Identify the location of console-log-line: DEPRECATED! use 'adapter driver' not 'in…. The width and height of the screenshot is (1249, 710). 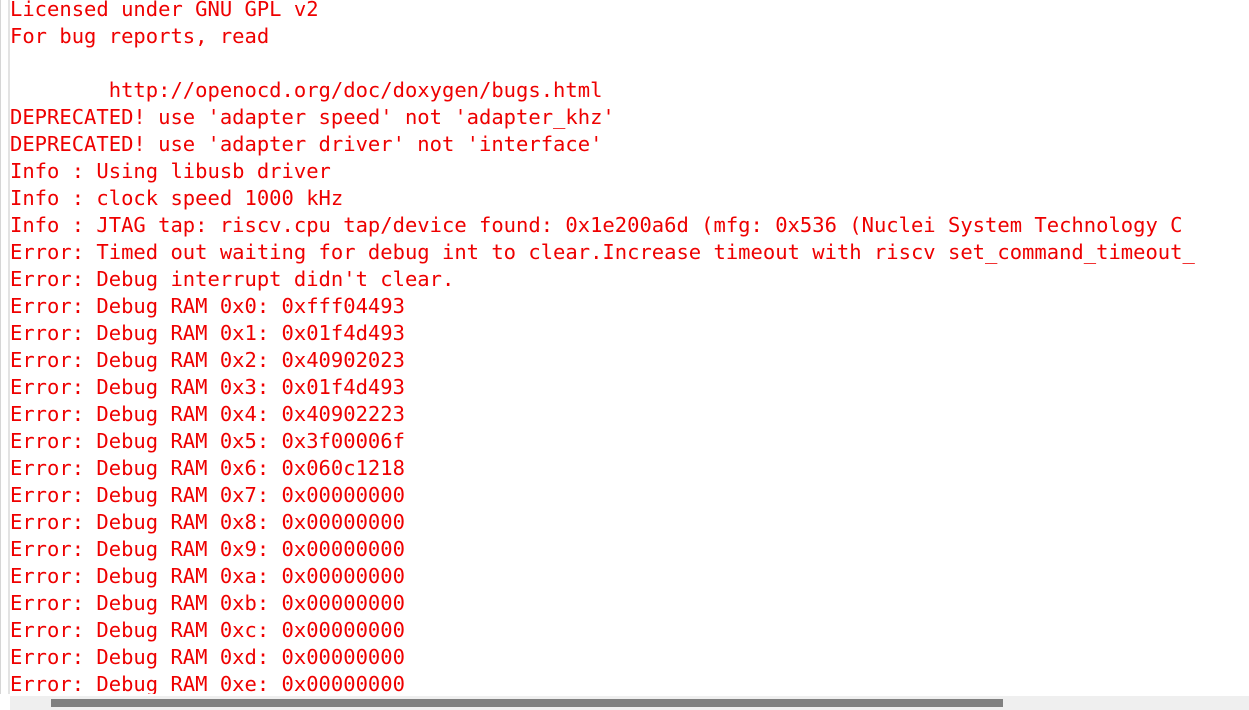
(306, 144).